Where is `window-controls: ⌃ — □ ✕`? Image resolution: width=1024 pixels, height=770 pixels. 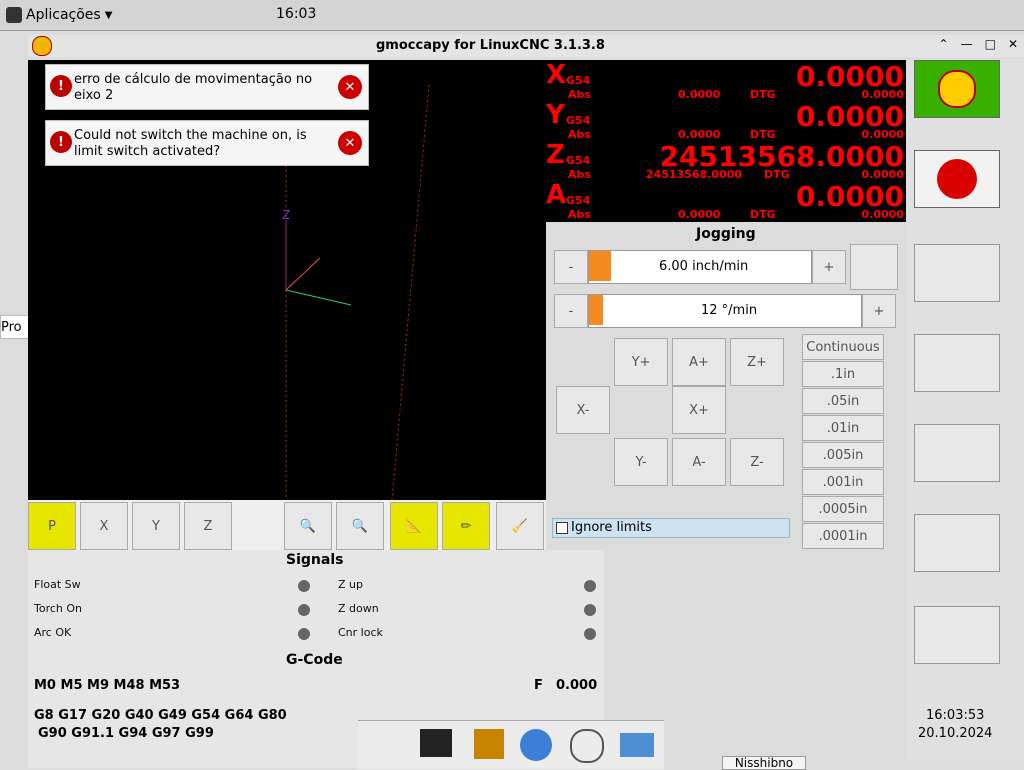
window-controls: ⌃ — □ ✕ is located at coordinates (978, 44).